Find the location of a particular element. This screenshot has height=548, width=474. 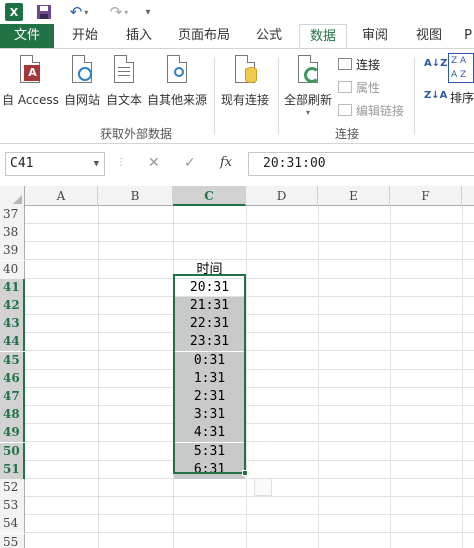

cell-c40: 时间 is located at coordinates (209, 270).